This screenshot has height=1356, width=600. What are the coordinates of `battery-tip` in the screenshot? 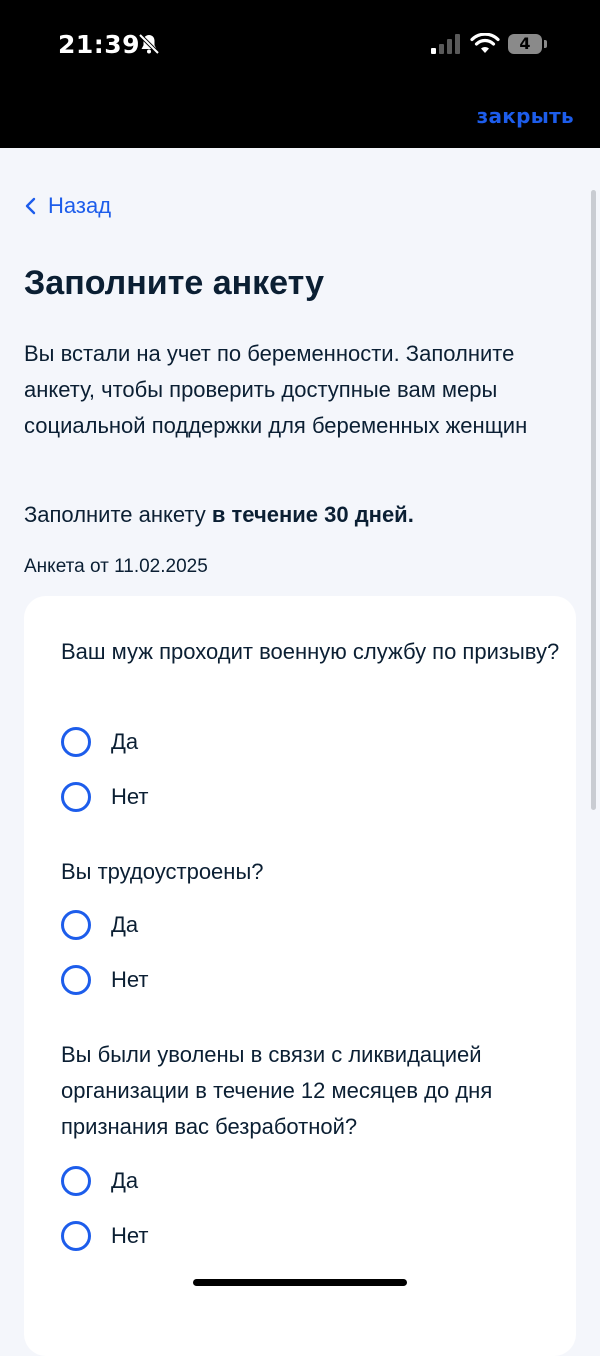 It's located at (545, 44).